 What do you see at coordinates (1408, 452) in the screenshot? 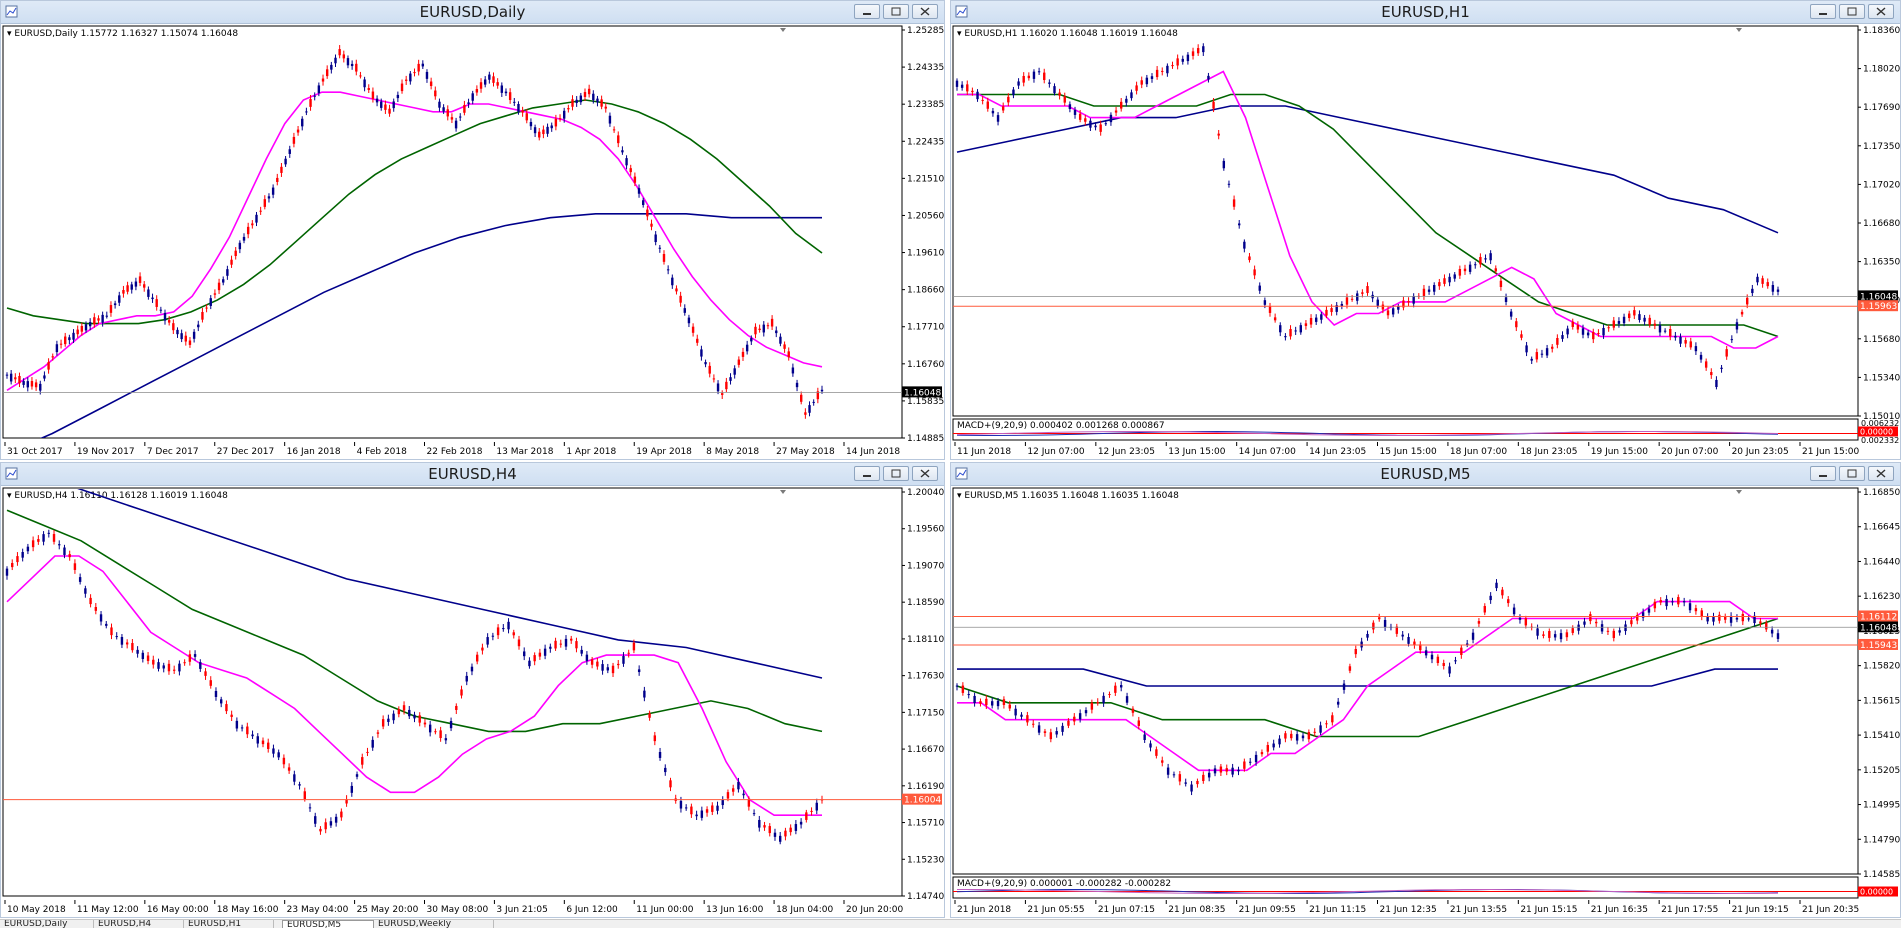
I see `time-axis-label: 15 Jun 15:00` at bounding box center [1408, 452].